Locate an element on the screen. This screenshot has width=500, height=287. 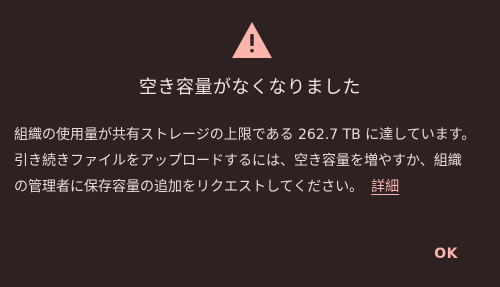
message-line-last: の管理者に保存容量の追加をリクエストしてください。 詳細 is located at coordinates (251, 187).